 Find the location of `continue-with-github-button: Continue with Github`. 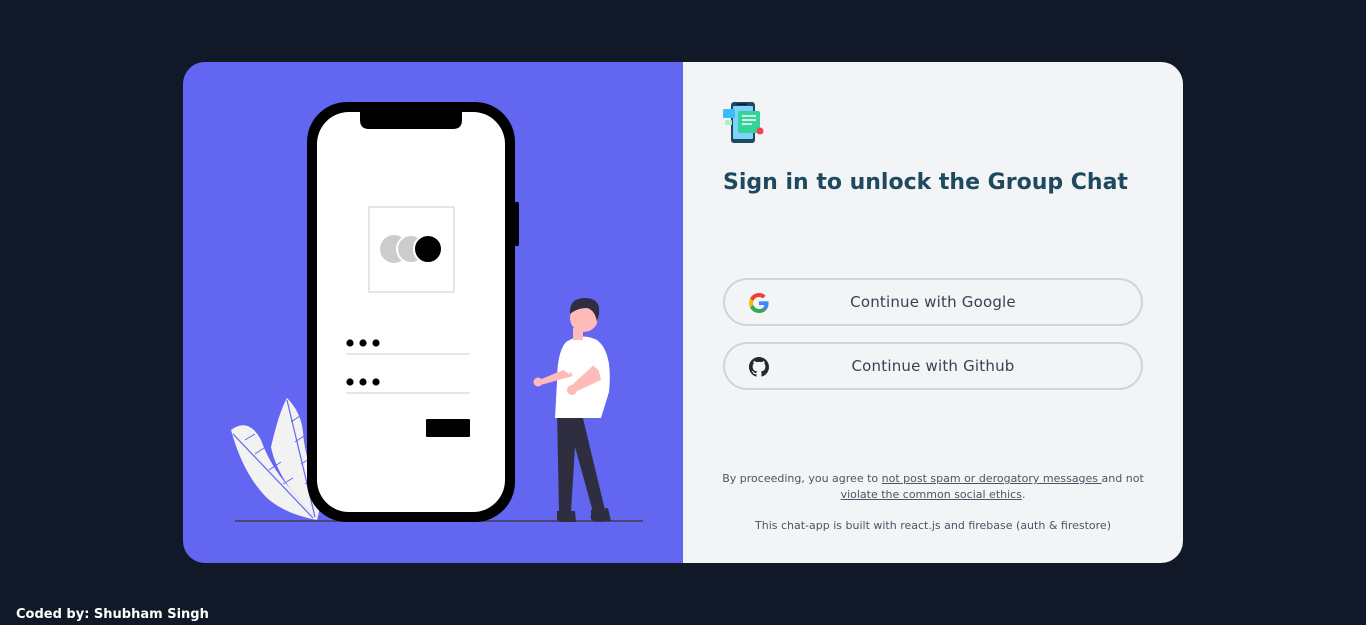

continue-with-github-button: Continue with Github is located at coordinates (933, 366).